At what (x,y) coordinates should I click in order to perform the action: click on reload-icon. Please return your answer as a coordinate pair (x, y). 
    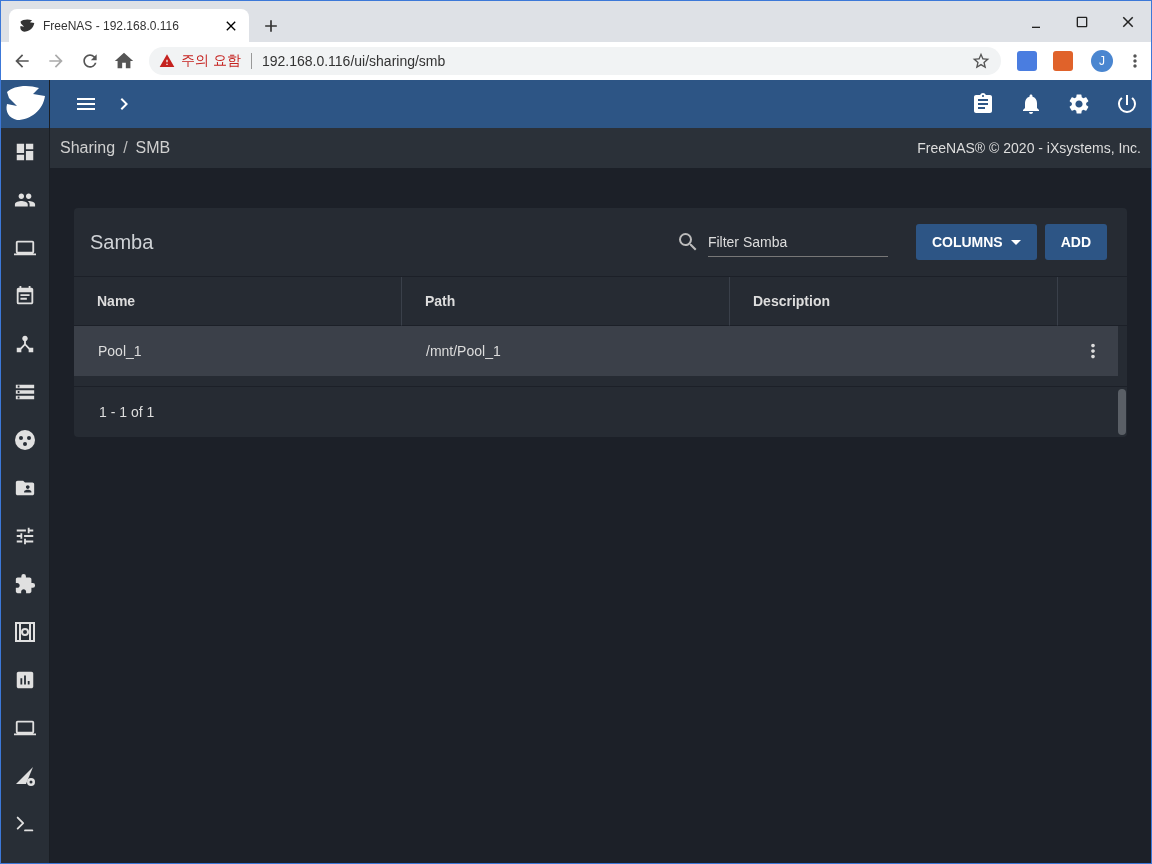
    Looking at the image, I should click on (90, 61).